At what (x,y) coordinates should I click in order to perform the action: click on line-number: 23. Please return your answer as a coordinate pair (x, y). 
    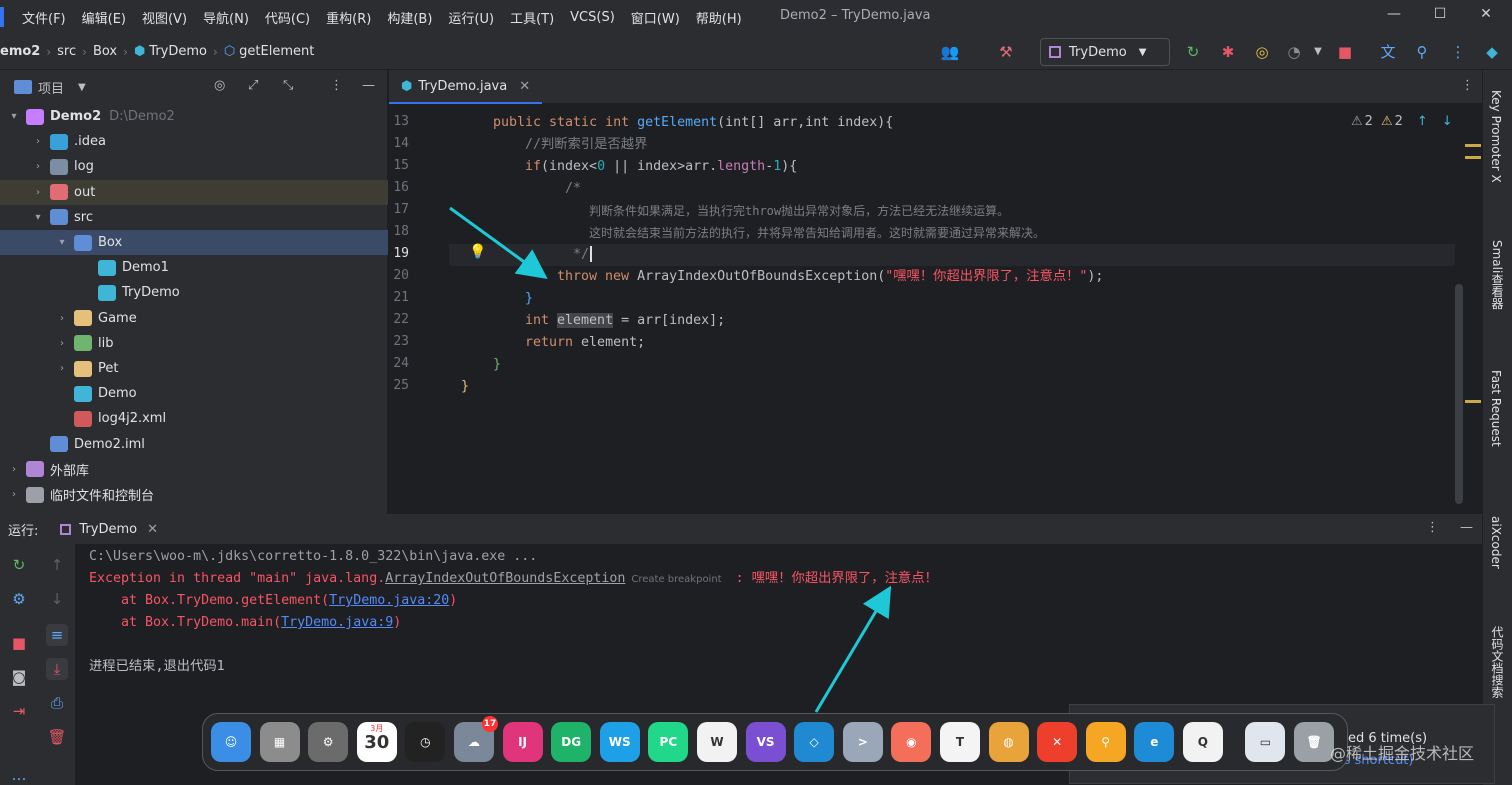
    Looking at the image, I should click on (399, 341).